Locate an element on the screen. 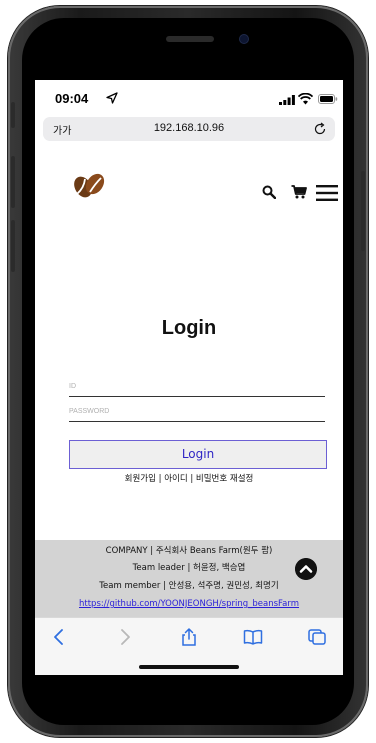 The image size is (376, 743). footer-company: COMPANY | 주식회사 Beans Farm(원두 팜) is located at coordinates (189, 551).